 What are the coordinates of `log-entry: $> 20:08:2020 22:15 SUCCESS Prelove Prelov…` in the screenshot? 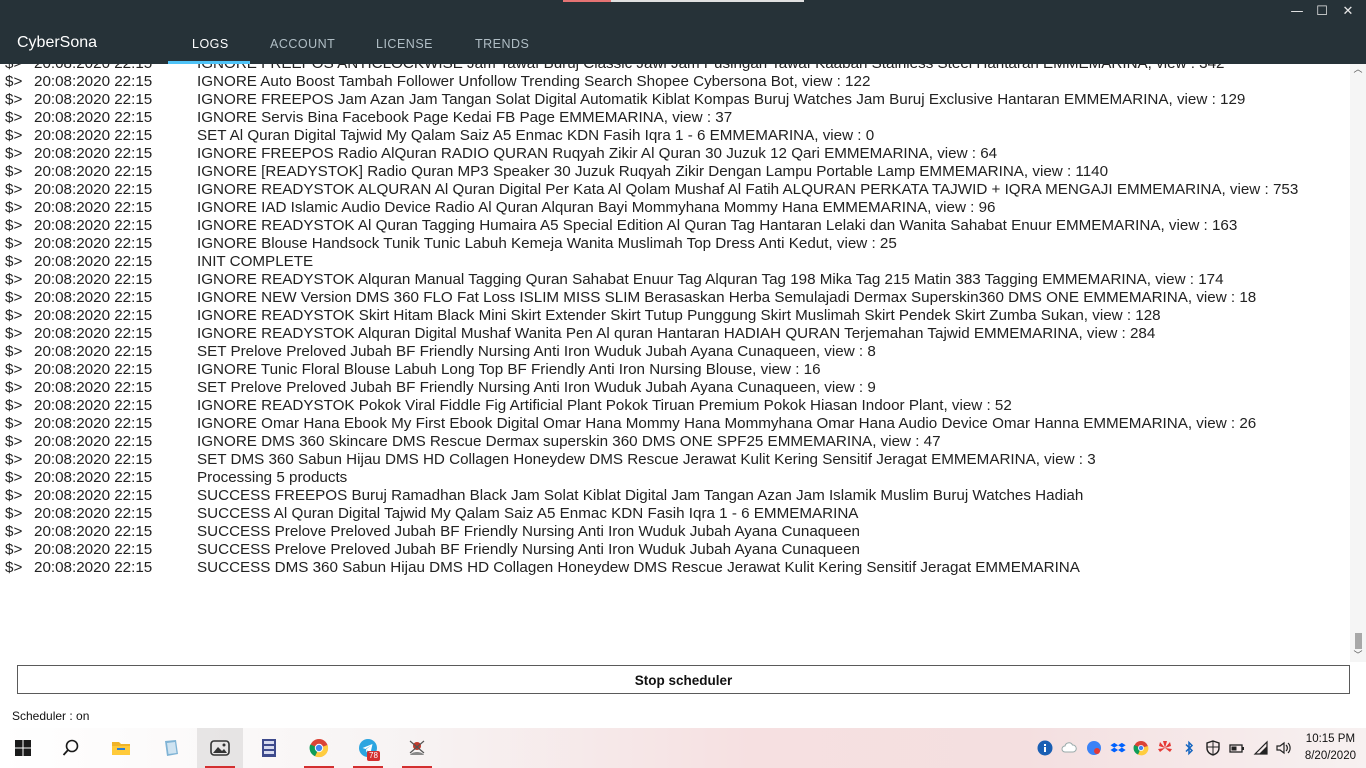 It's located at (672, 532).